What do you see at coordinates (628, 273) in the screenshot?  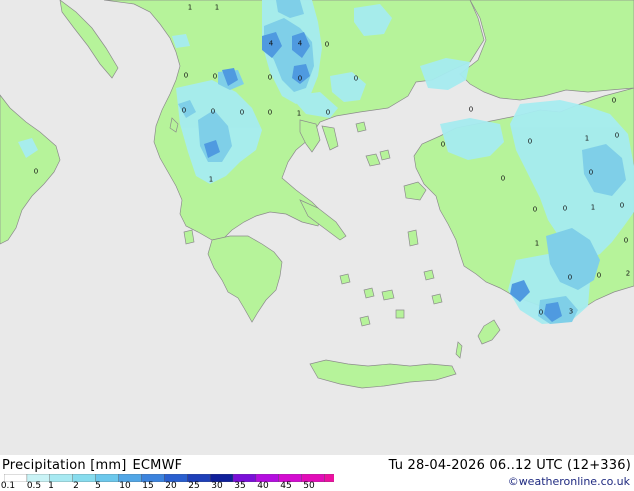 I see `map-value: 2` at bounding box center [628, 273].